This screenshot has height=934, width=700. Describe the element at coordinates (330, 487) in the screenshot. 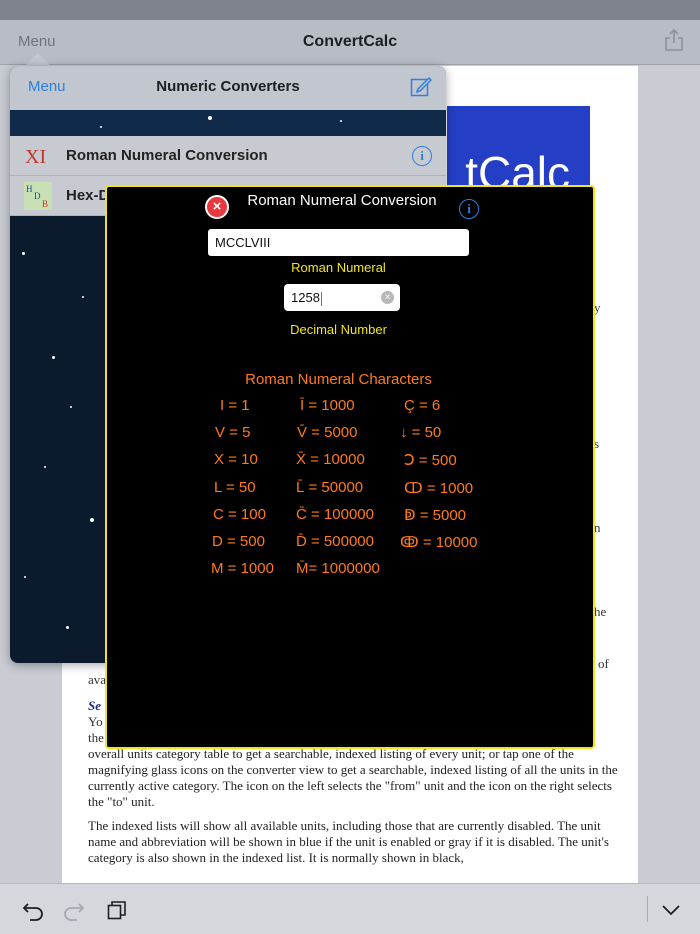

I see `char-entry: L̄ = 50000` at that location.